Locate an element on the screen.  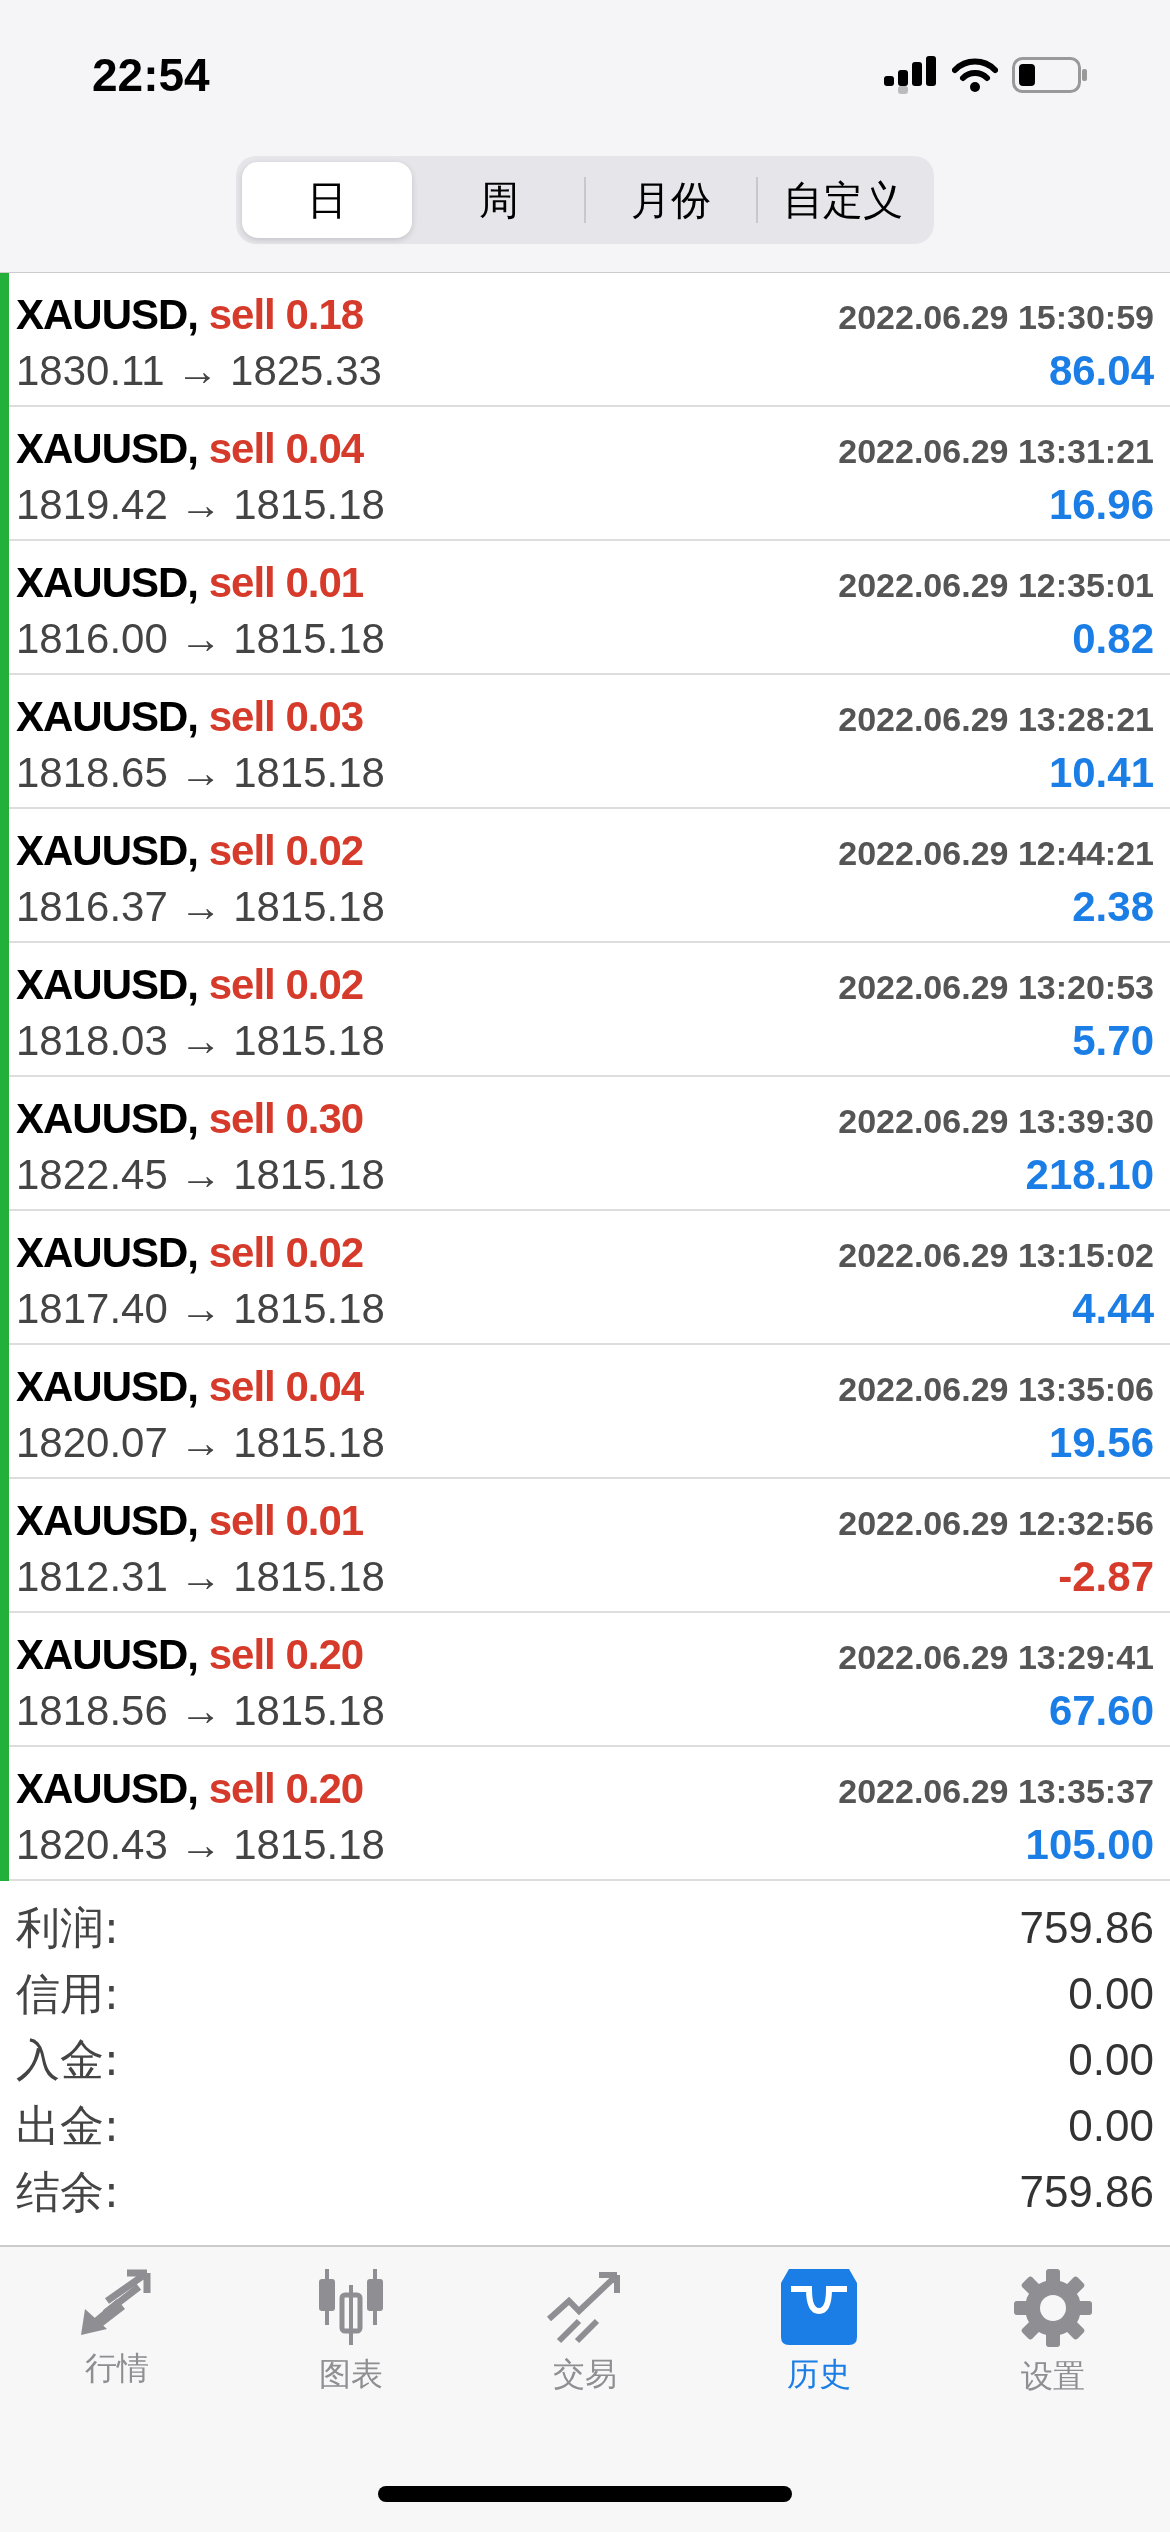
deal-profit: 67.60 is located at coordinates (1101, 1711).